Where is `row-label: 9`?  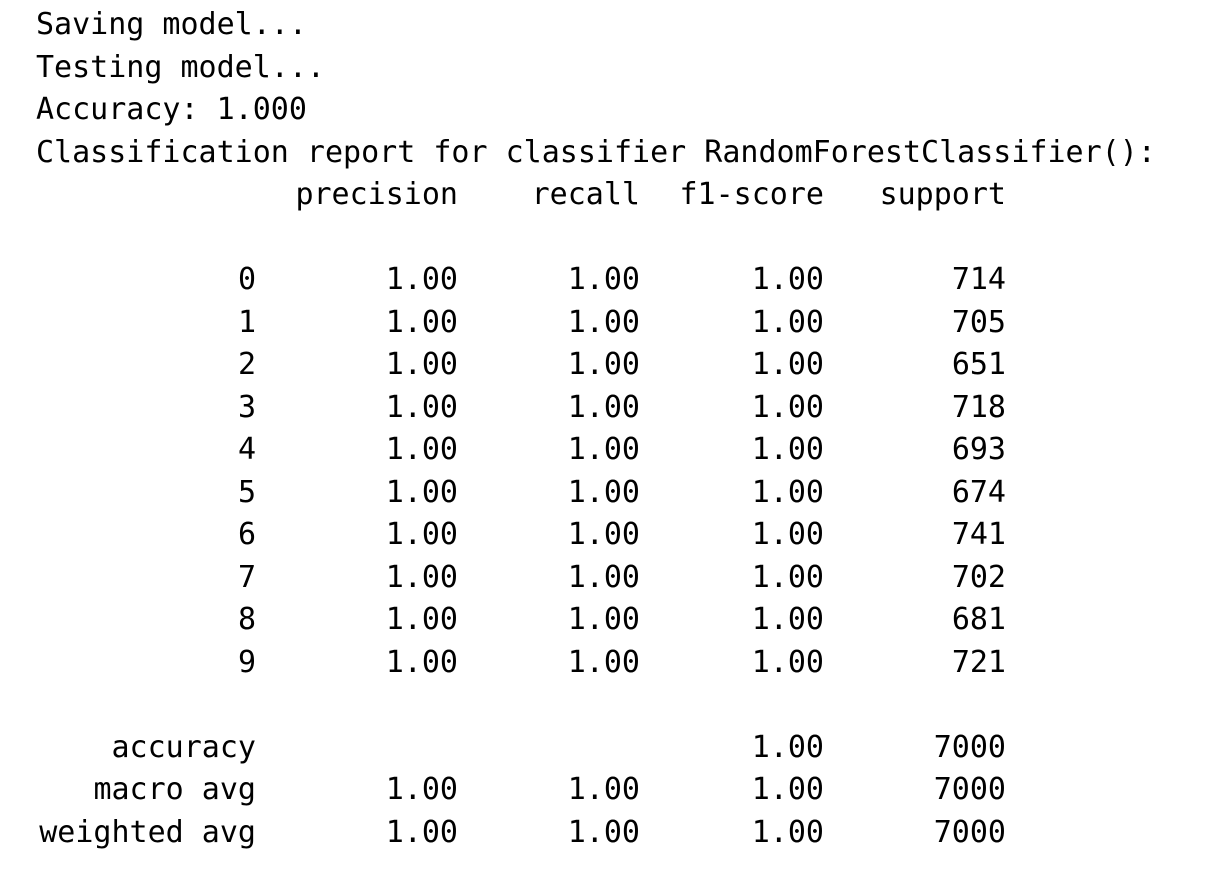 row-label: 9 is located at coordinates (246, 662).